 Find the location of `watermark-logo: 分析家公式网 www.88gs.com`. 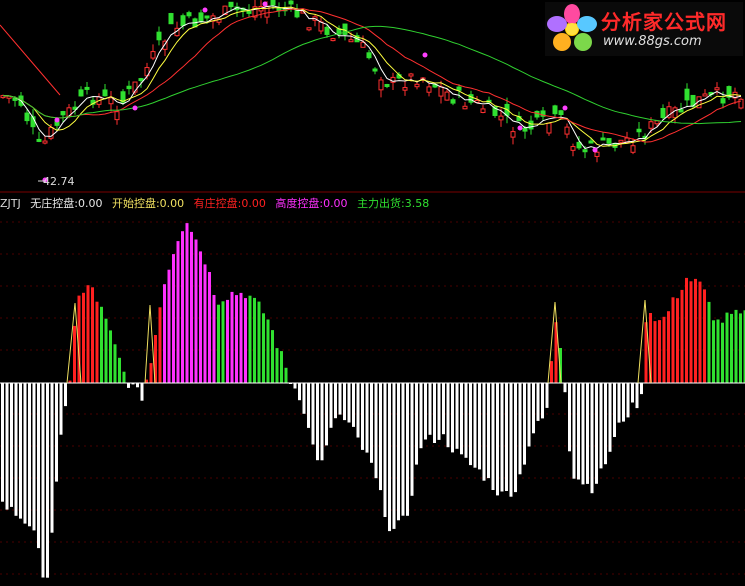

watermark-logo: 分析家公式网 www.88gs.com is located at coordinates (644, 29).